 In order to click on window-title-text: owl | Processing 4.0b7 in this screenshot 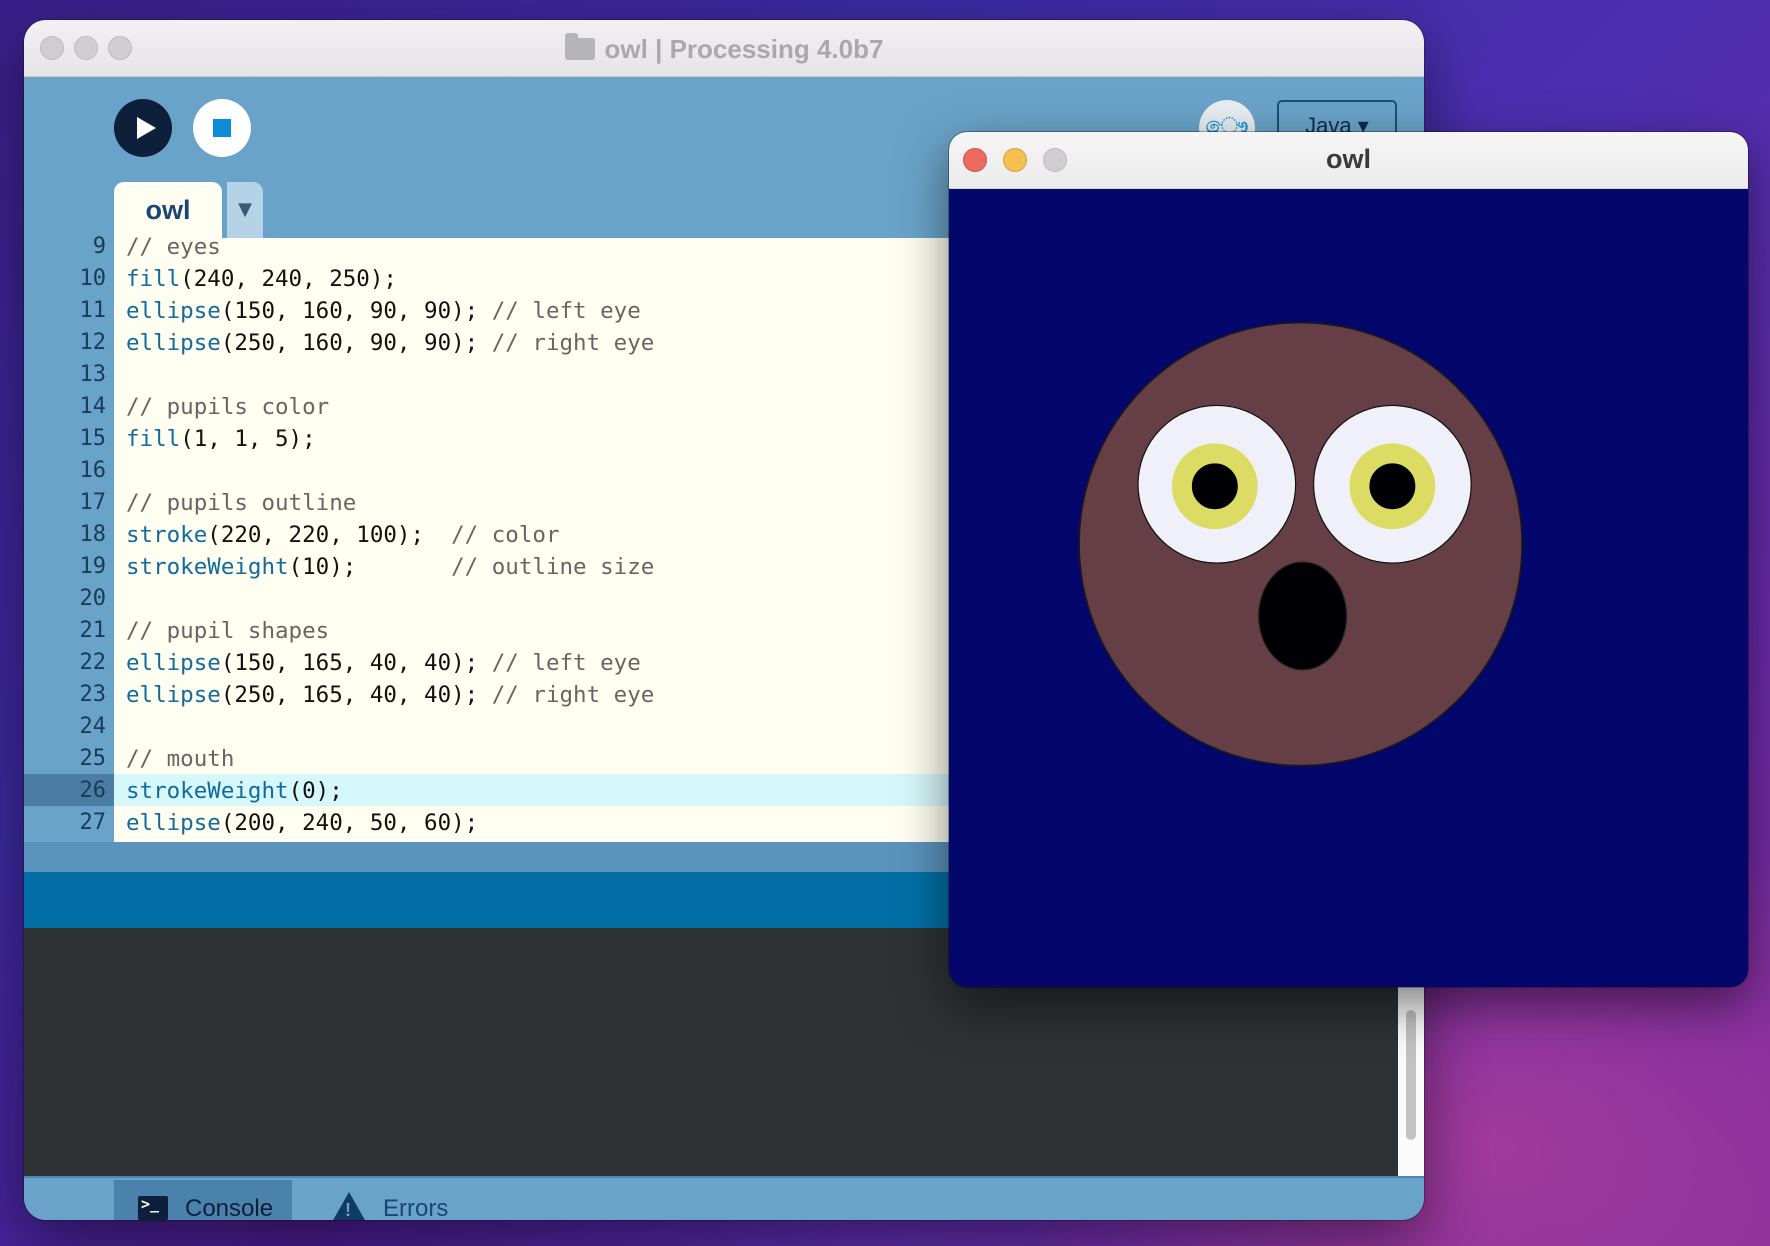, I will do `click(744, 49)`.